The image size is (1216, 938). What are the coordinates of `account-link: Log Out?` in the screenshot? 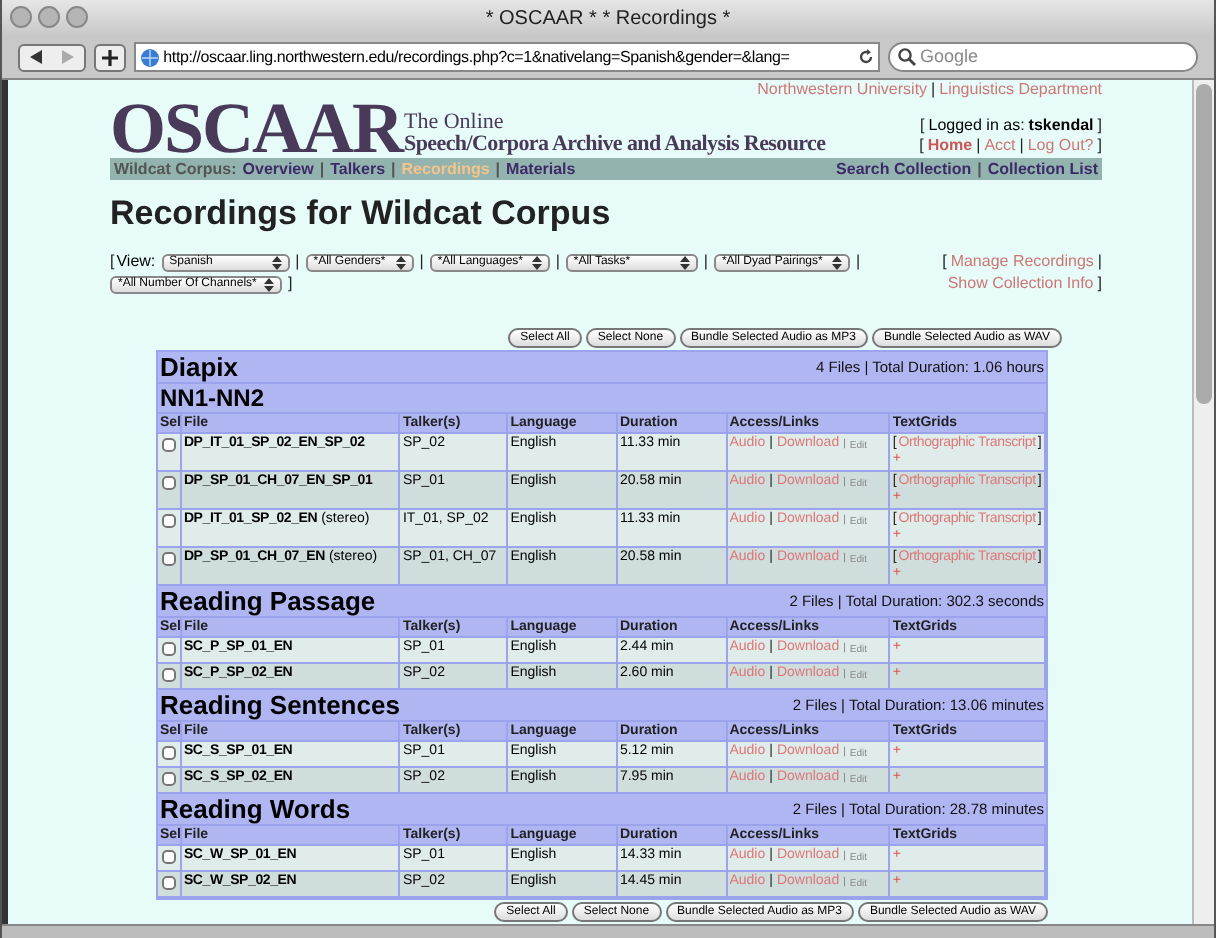 It's located at (1060, 146).